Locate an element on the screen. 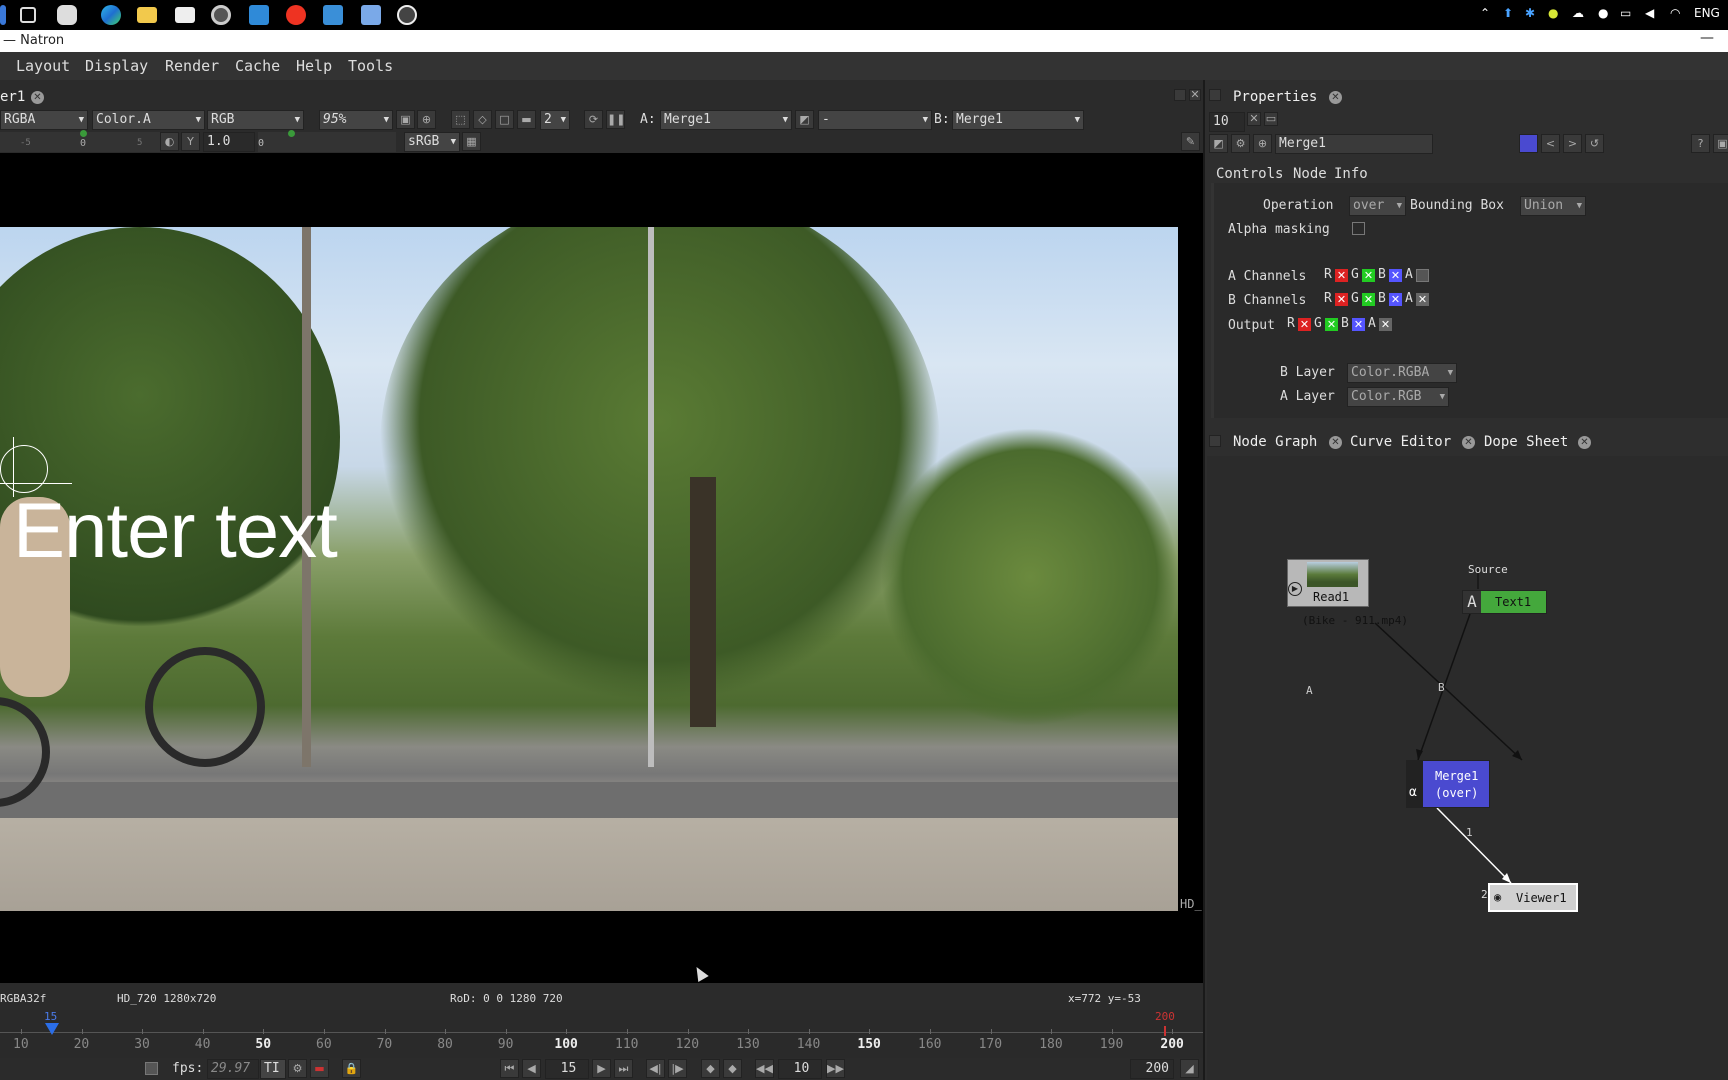 This screenshot has height=1080, width=1728. colorspace-select: sRGB ▼ is located at coordinates (432, 142).